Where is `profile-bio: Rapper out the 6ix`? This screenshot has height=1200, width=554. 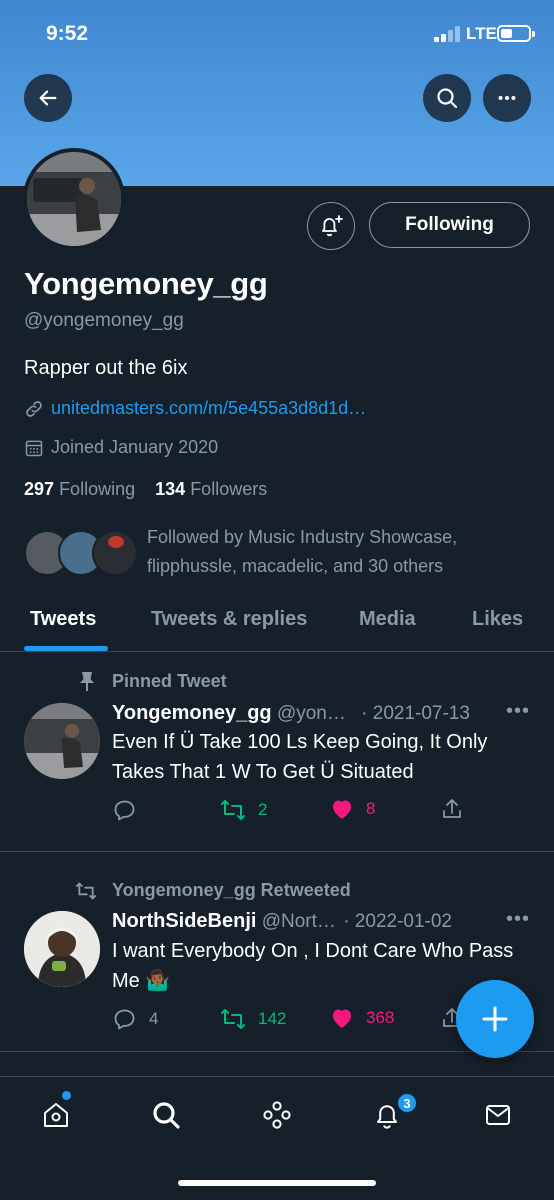 profile-bio: Rapper out the 6ix is located at coordinates (106, 368).